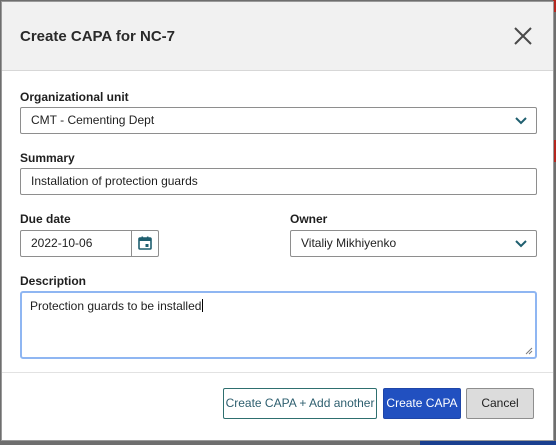 This screenshot has width=556, height=445. I want to click on close-button, so click(523, 36).